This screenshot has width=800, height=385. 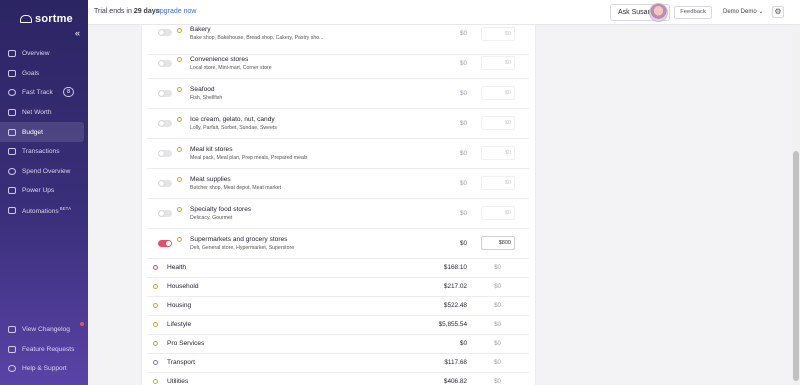 I want to click on sidebar-item-changelog: View Changelog, so click(x=44, y=330).